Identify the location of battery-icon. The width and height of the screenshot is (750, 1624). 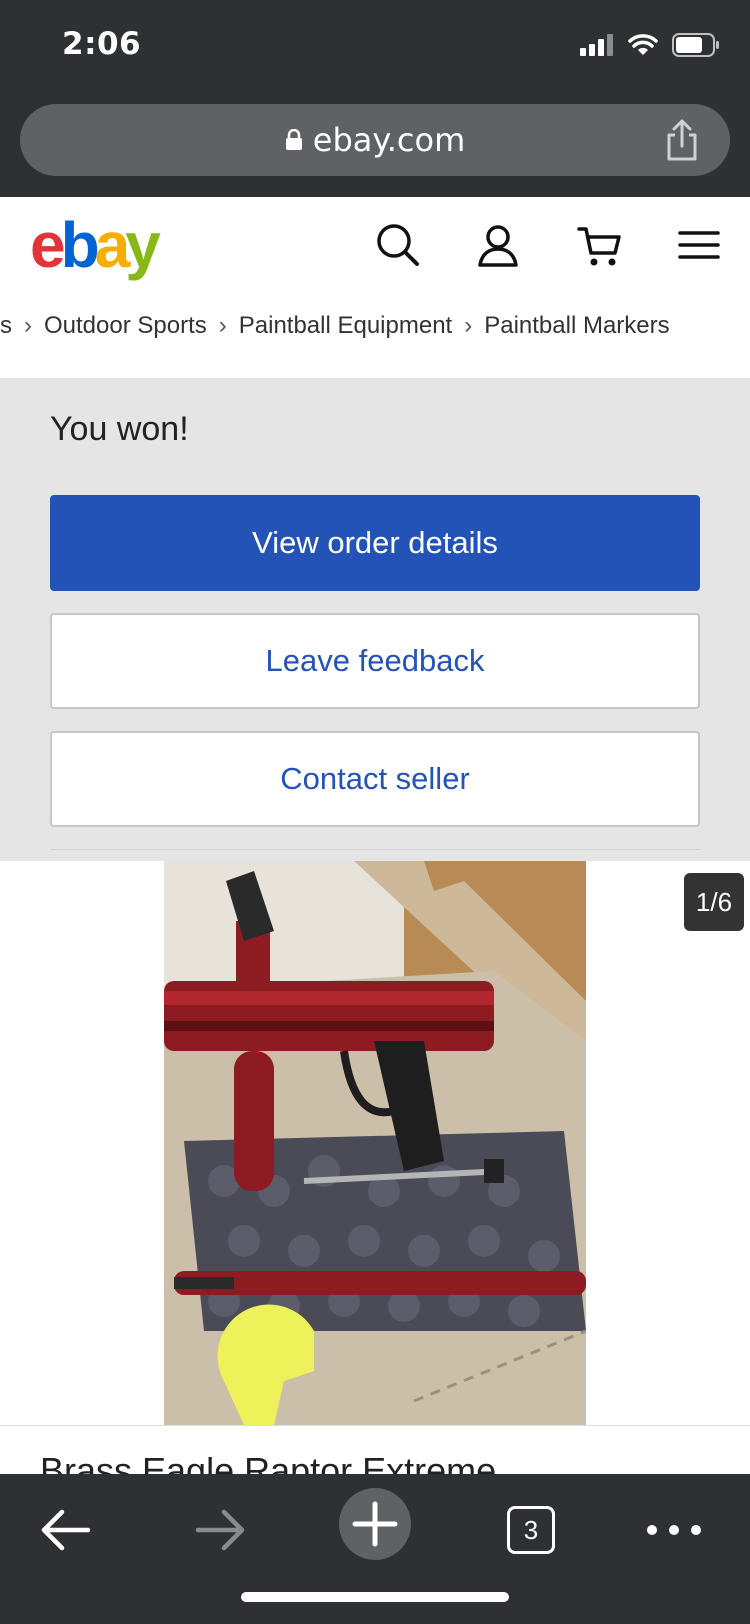
(695, 45).